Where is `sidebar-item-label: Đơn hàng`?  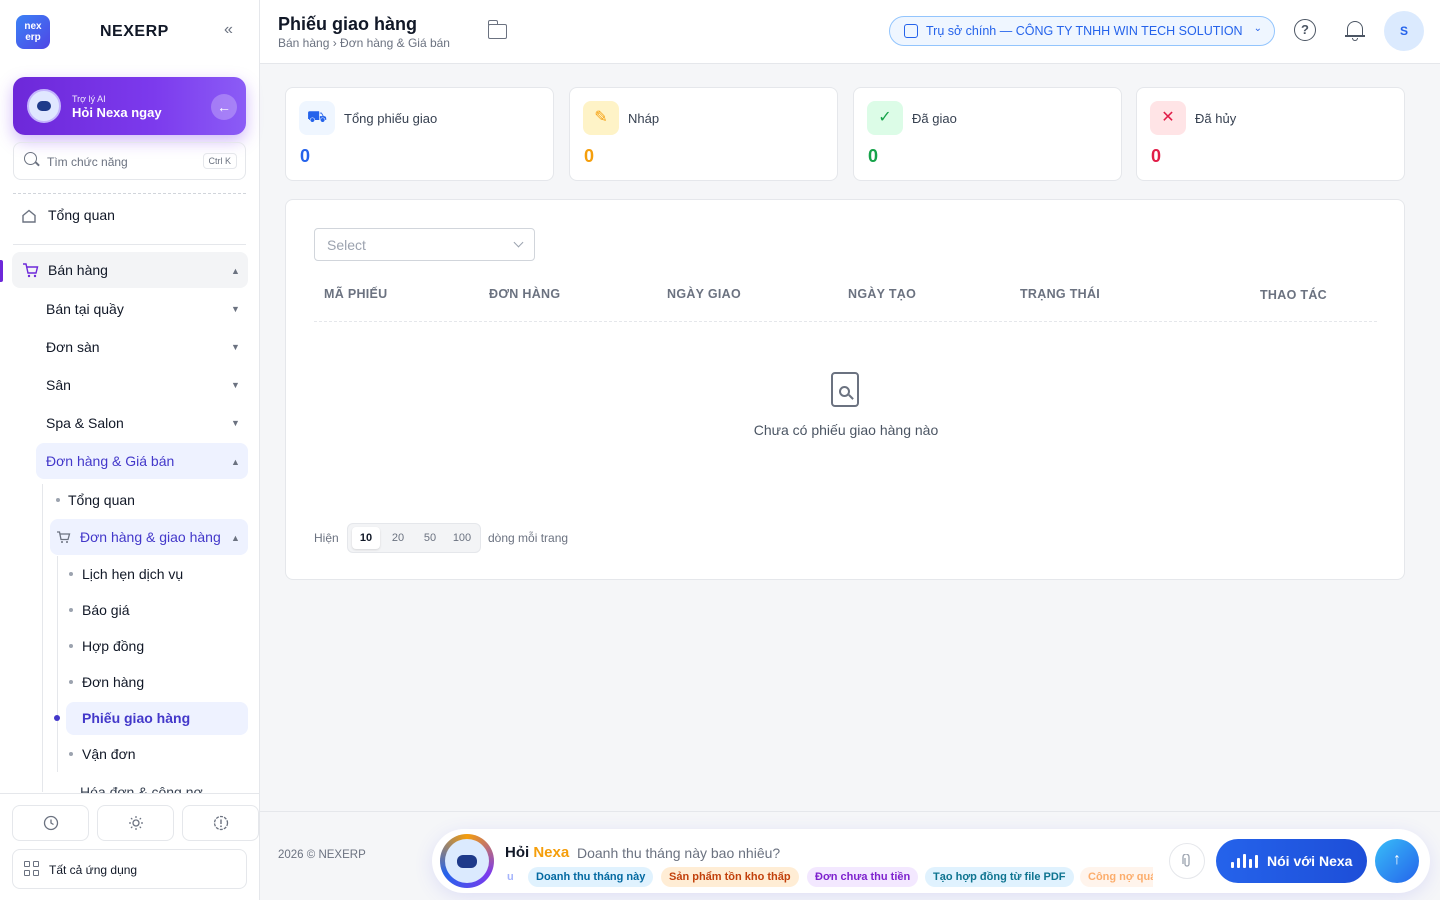
sidebar-item-label: Đơn hàng is located at coordinates (113, 682).